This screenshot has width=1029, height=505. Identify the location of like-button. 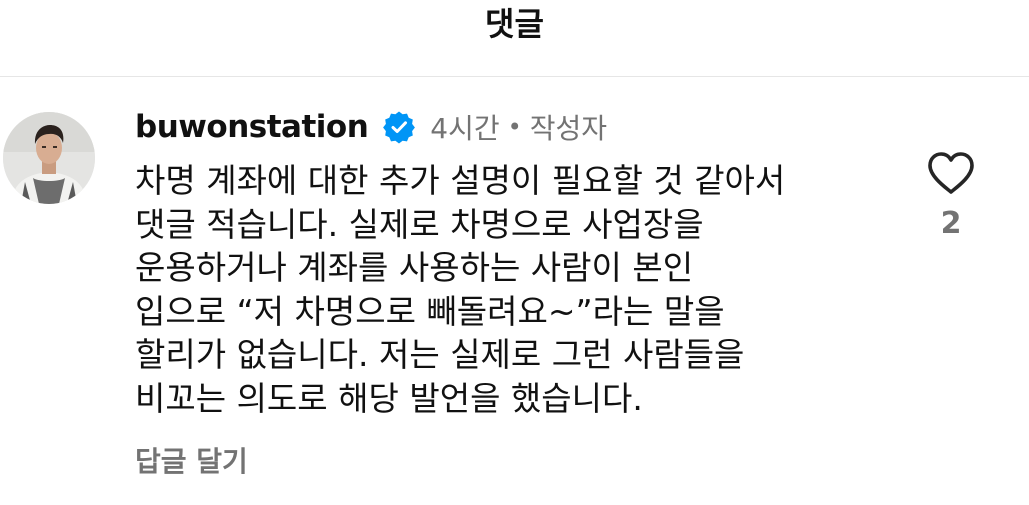
(951, 173).